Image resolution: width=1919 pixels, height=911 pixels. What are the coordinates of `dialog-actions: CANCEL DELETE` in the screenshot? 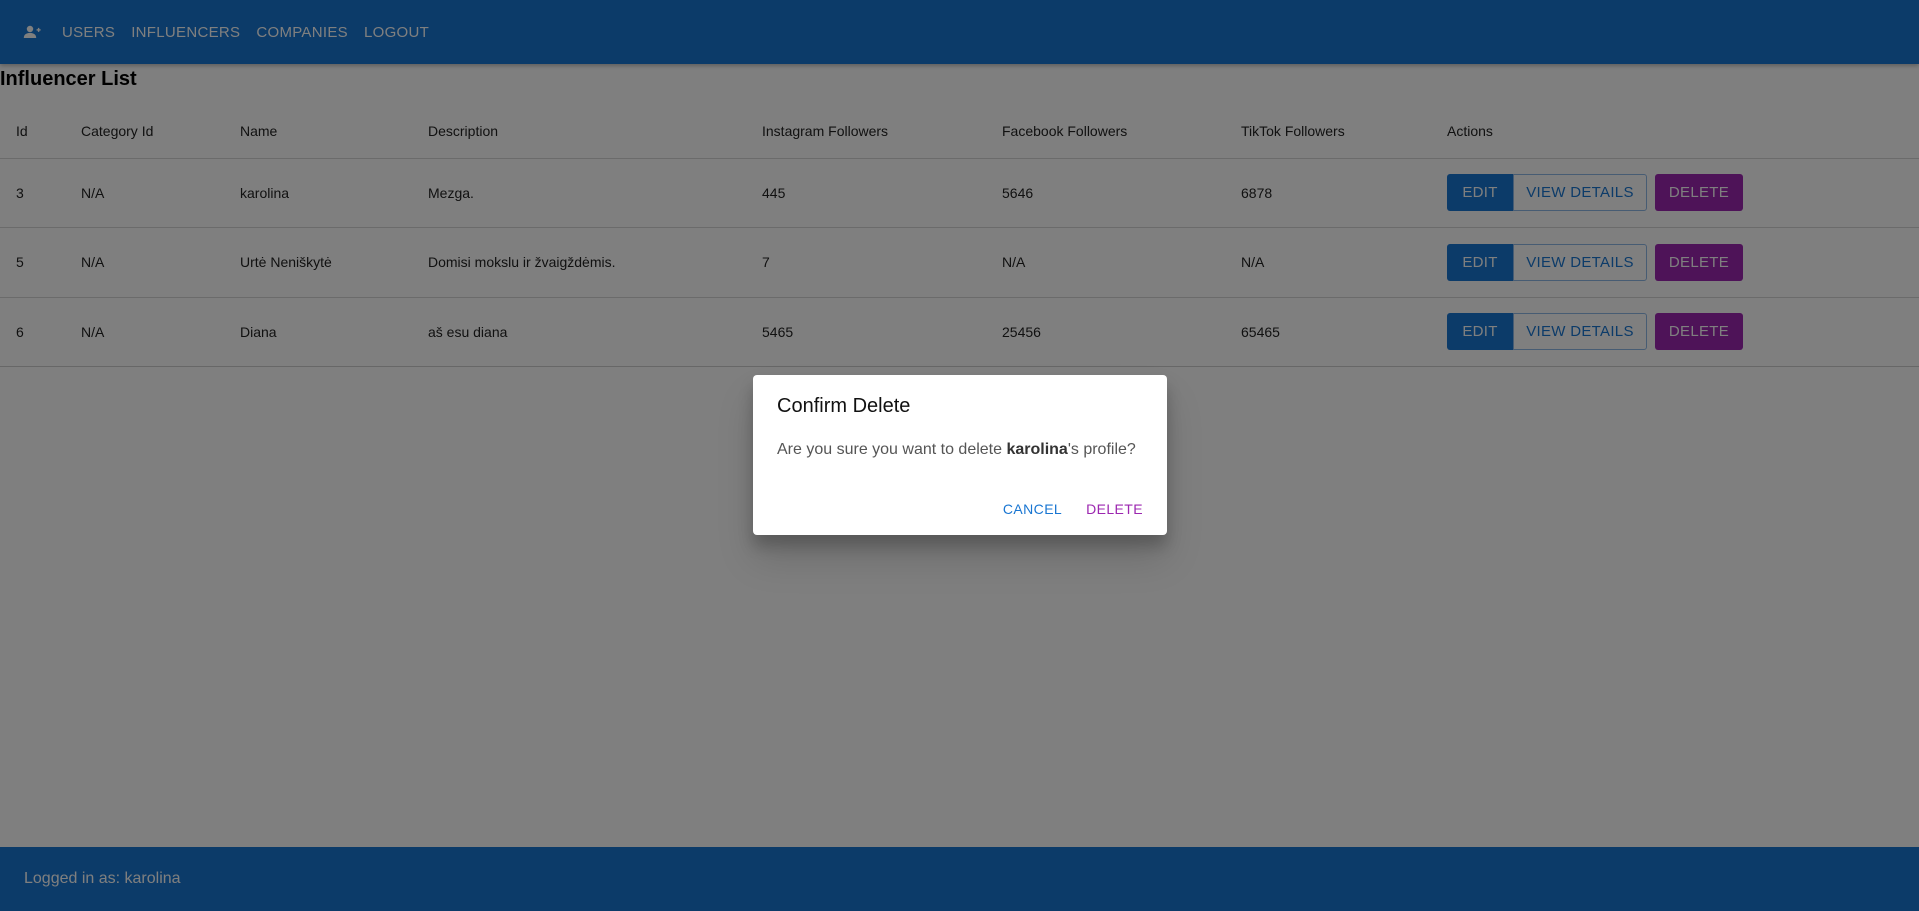 It's located at (1073, 509).